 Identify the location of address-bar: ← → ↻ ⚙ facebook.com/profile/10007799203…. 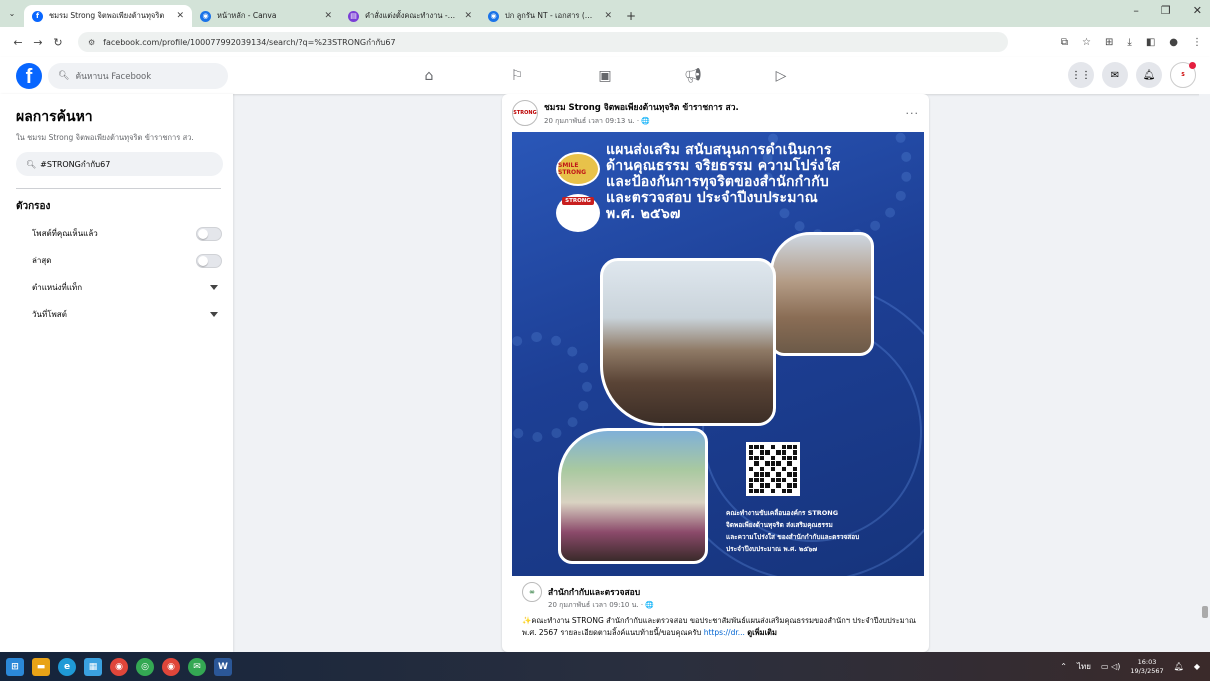
(605, 42).